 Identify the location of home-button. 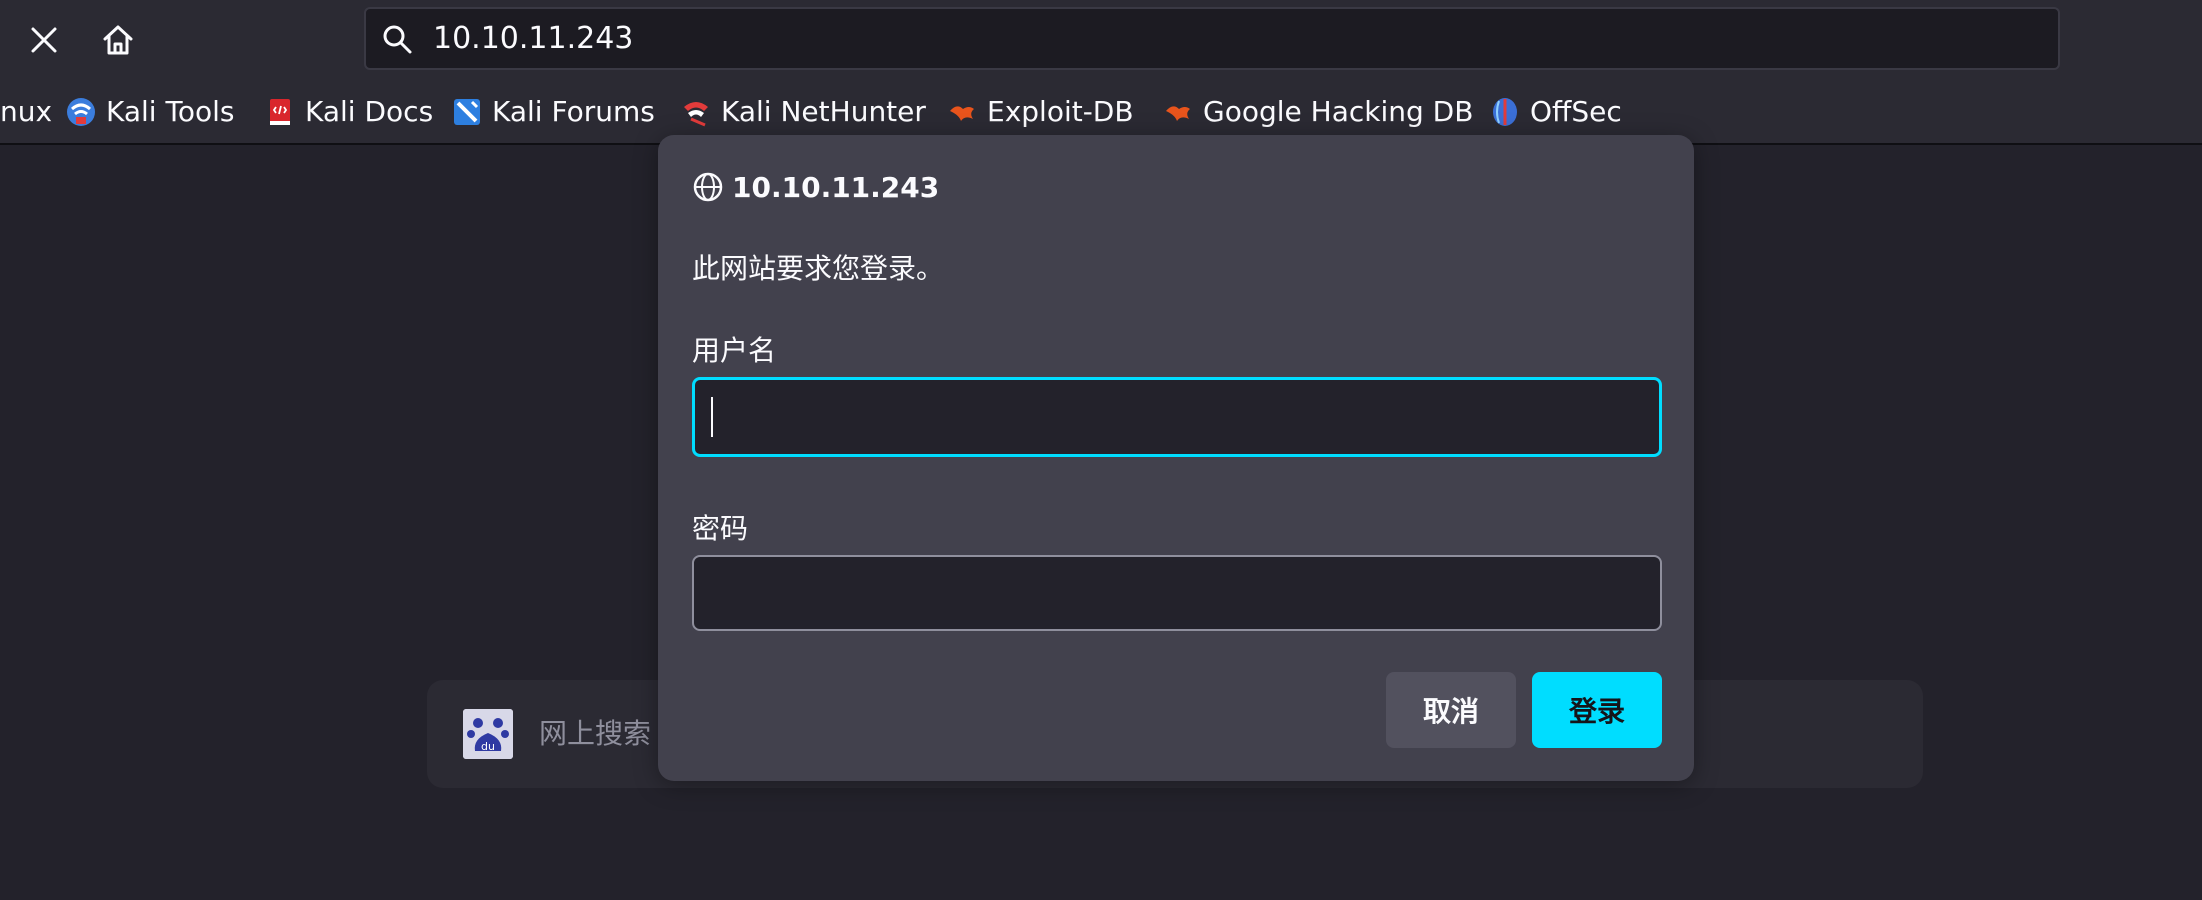
(118, 40).